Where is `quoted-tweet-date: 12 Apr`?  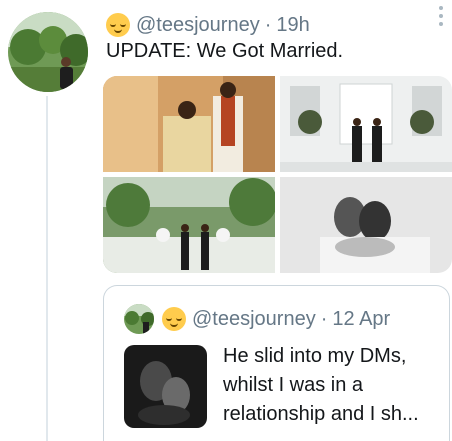
quoted-tweet-date: 12 Apr is located at coordinates (361, 318).